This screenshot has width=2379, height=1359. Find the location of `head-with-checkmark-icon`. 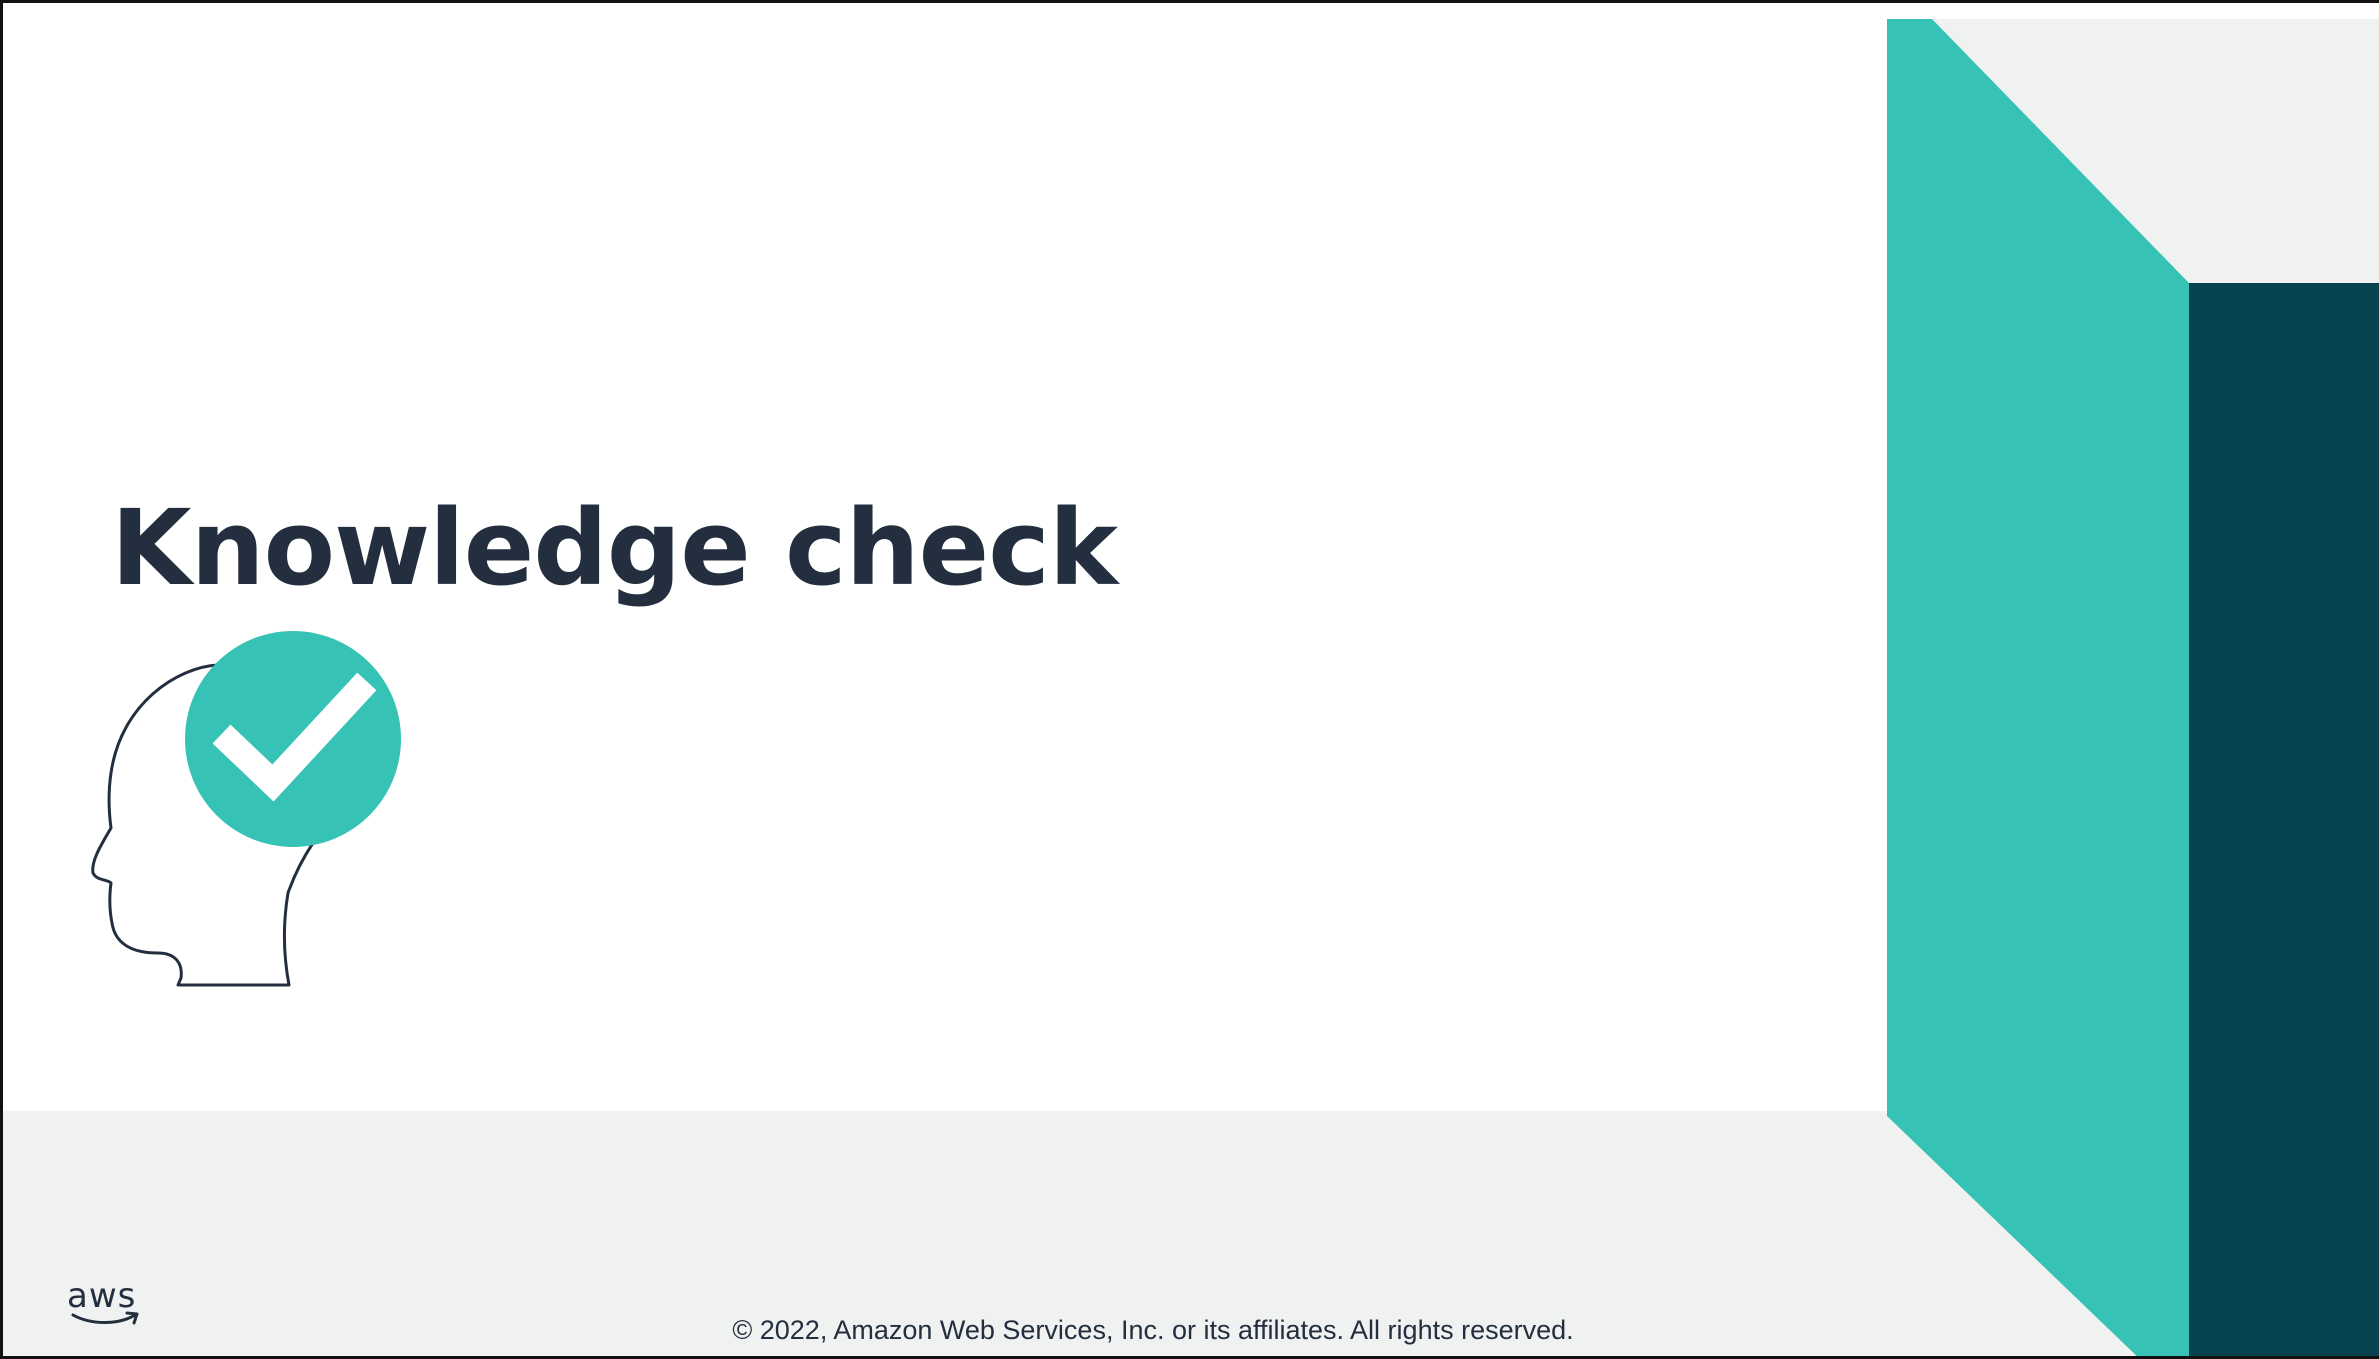

head-with-checkmark-icon is located at coordinates (246, 809).